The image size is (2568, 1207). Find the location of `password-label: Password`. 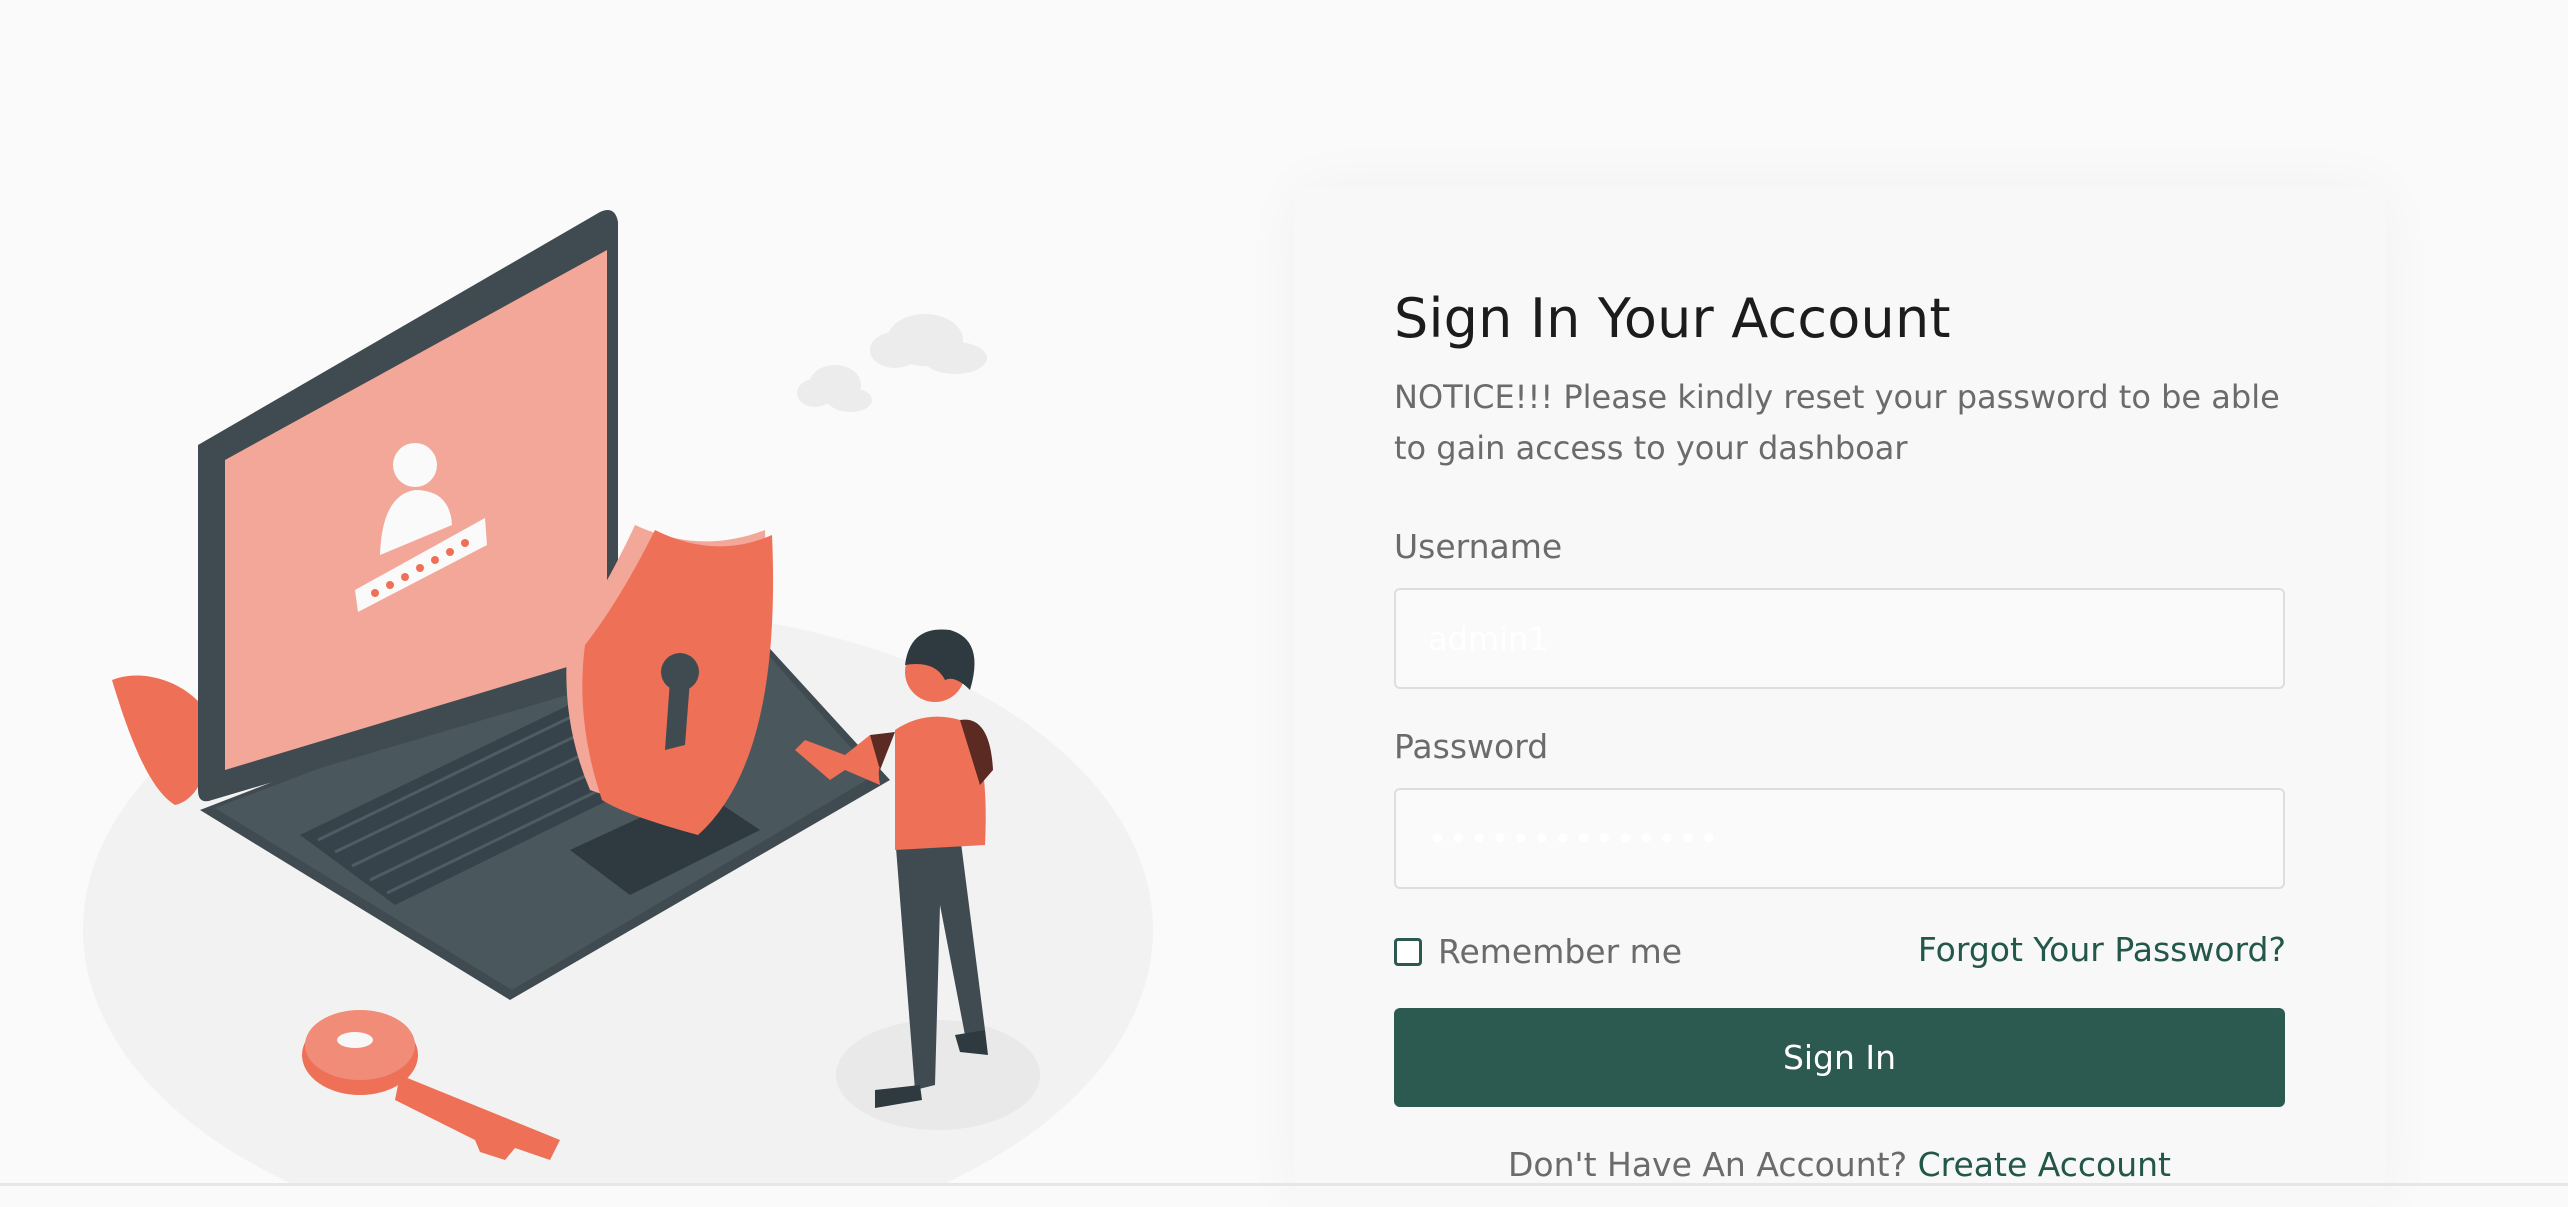

password-label: Password is located at coordinates (1471, 746).